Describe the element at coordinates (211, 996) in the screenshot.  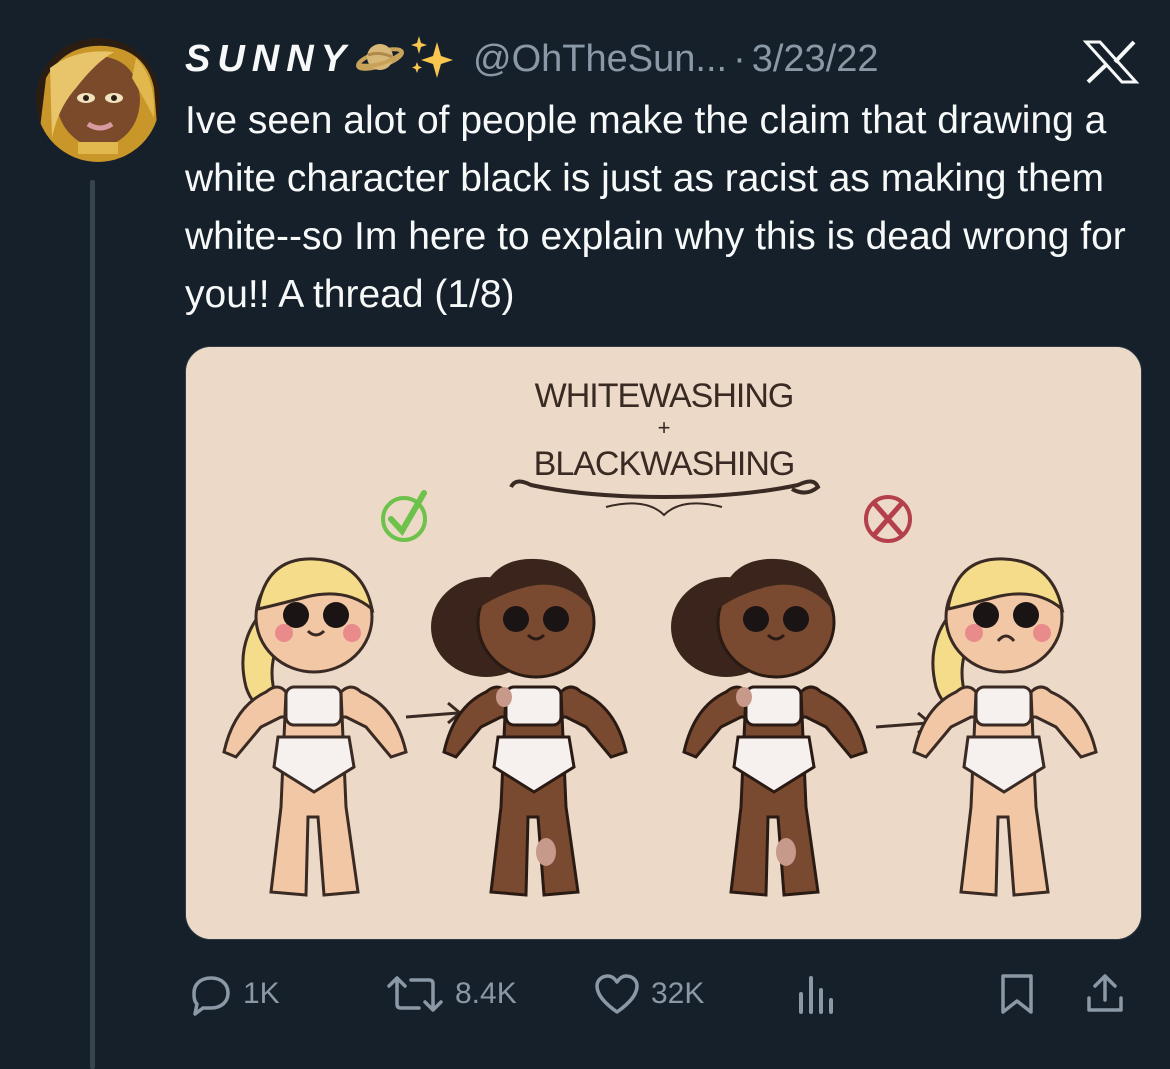
I see `reply-icon` at that location.